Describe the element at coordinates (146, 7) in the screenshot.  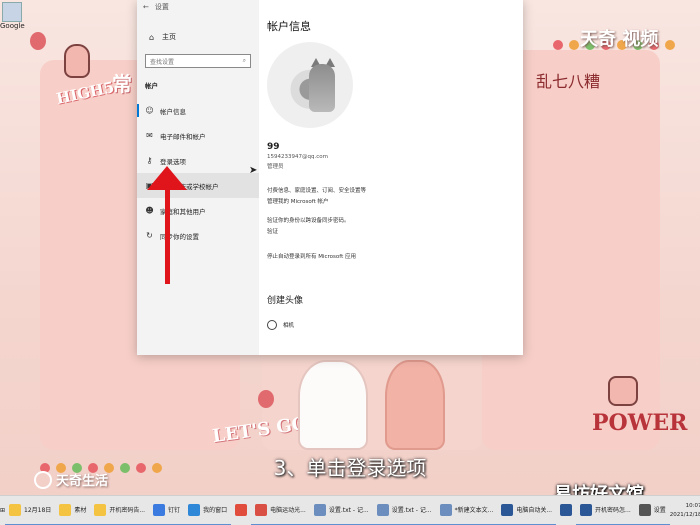
I see `back-arrow-icon: ←` at that location.